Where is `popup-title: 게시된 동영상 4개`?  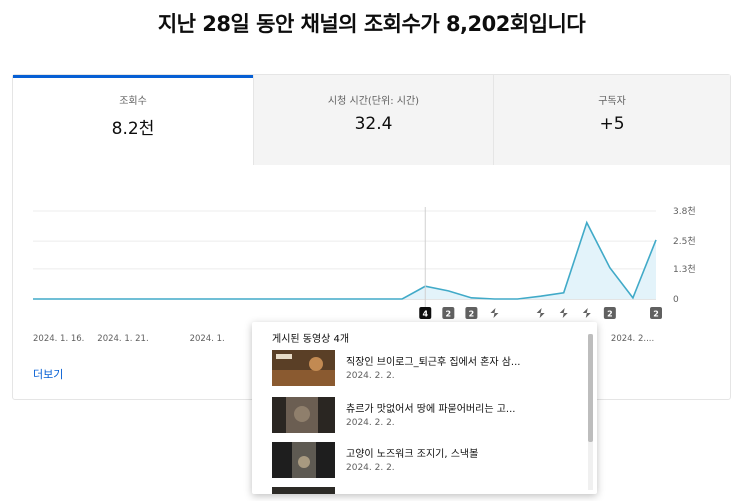 popup-title: 게시된 동영상 4개 is located at coordinates (311, 339).